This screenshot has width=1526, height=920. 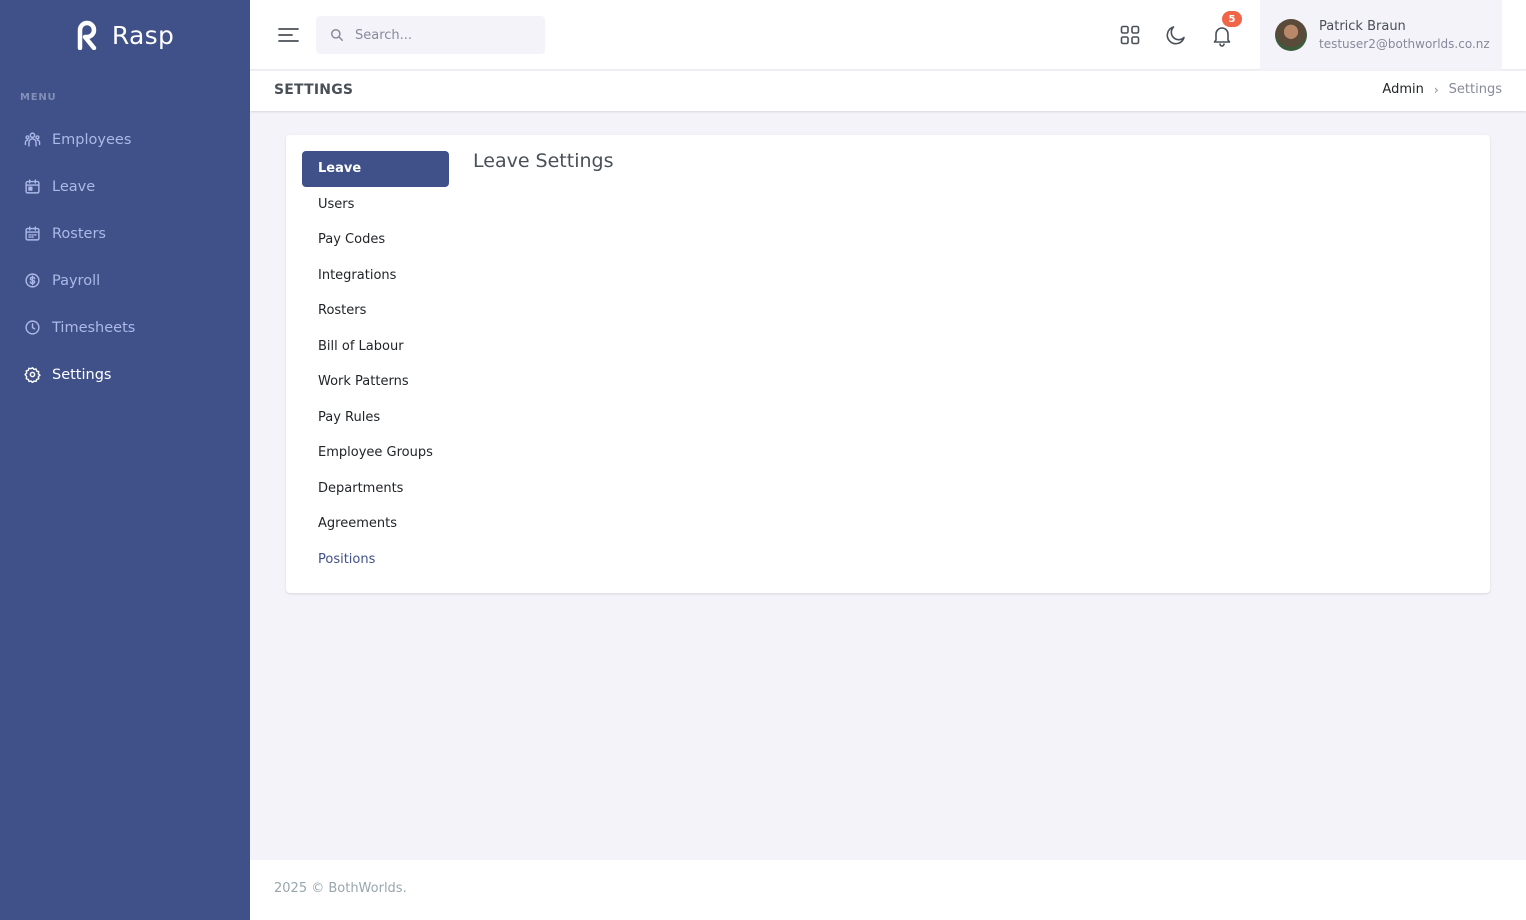 What do you see at coordinates (1232, 19) in the screenshot?
I see `notification-badge: 5` at bounding box center [1232, 19].